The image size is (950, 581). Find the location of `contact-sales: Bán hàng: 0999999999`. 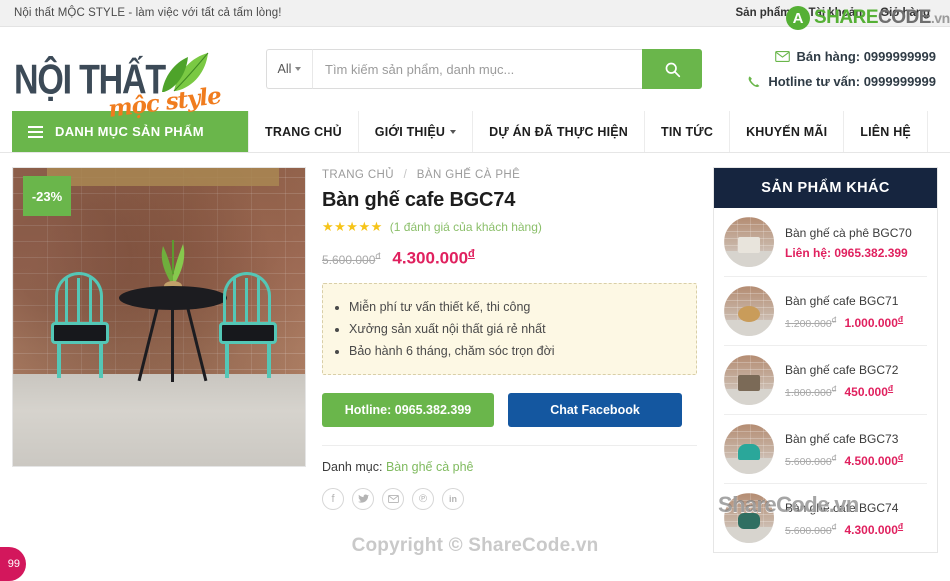

contact-sales: Bán hàng: 0999999999 is located at coordinates (841, 57).